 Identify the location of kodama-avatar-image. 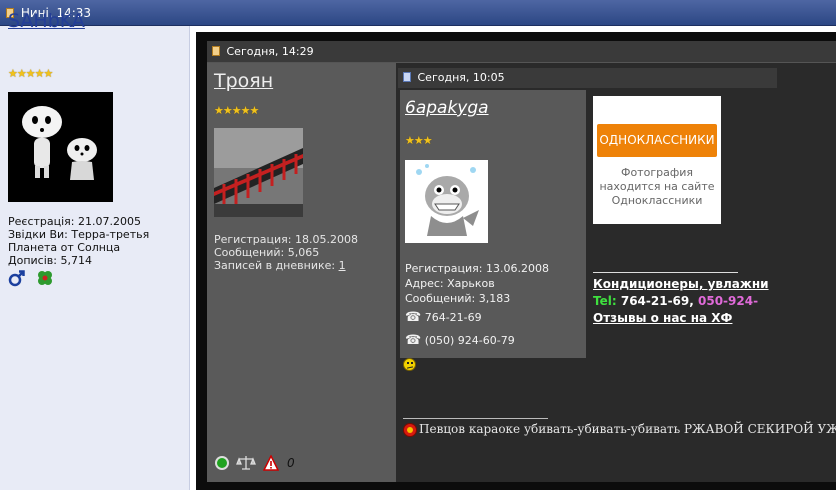
(60, 147).